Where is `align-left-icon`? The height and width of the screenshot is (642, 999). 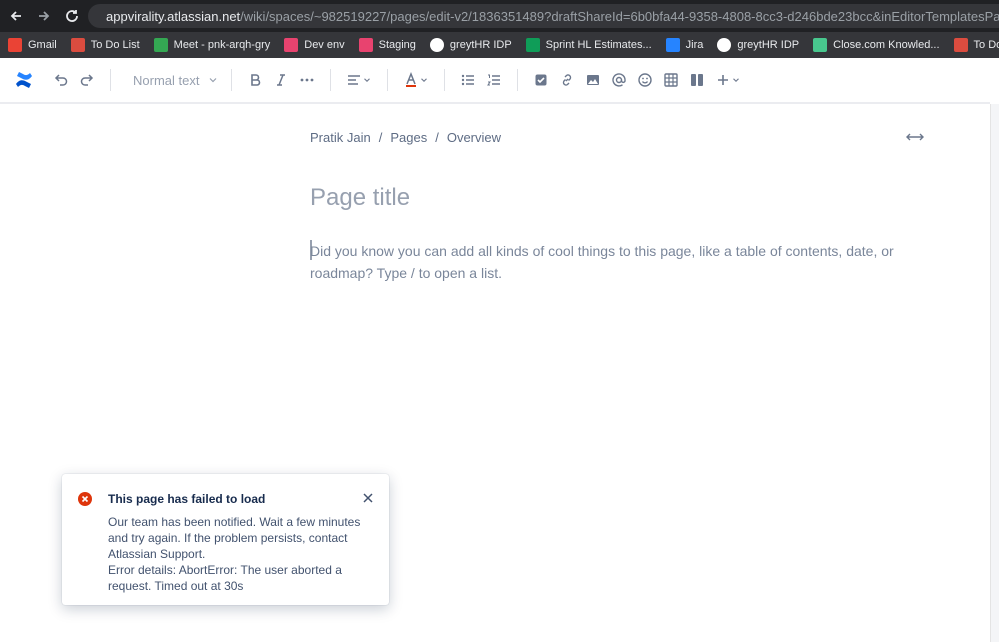 align-left-icon is located at coordinates (354, 80).